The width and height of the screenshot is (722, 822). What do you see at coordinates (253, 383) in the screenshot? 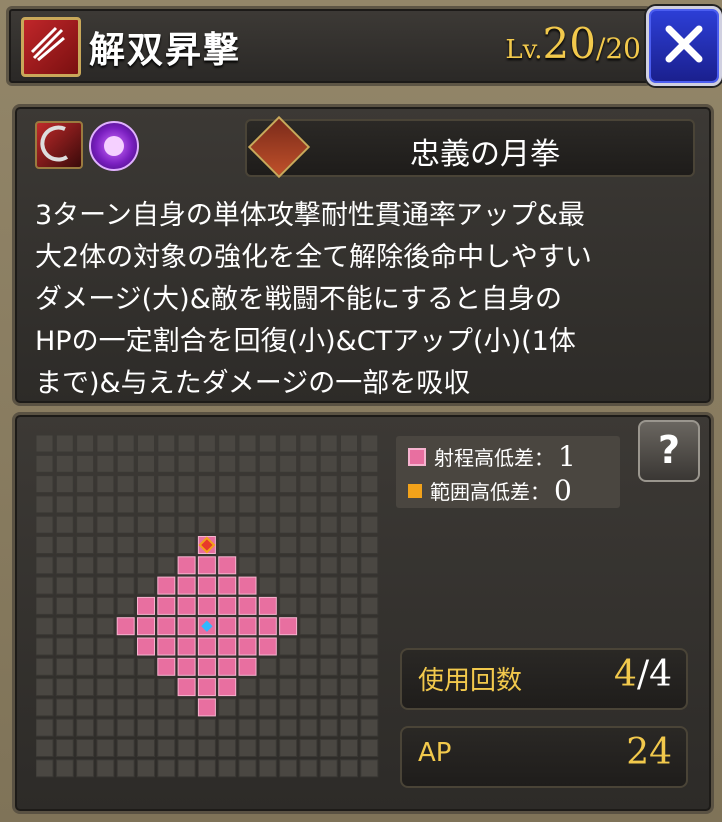
I see `description-line: まで)&与えたダメージの一部を吸収` at bounding box center [253, 383].